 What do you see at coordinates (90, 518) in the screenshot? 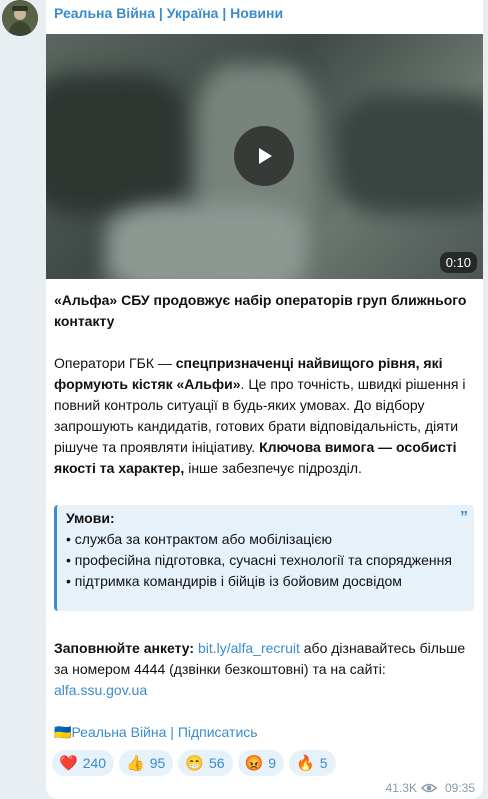
I see `quote-title: Умови:` at bounding box center [90, 518].